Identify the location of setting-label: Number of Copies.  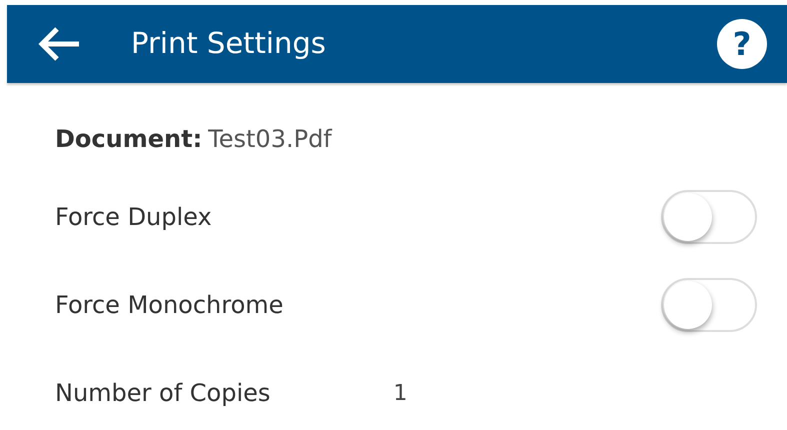
(162, 393).